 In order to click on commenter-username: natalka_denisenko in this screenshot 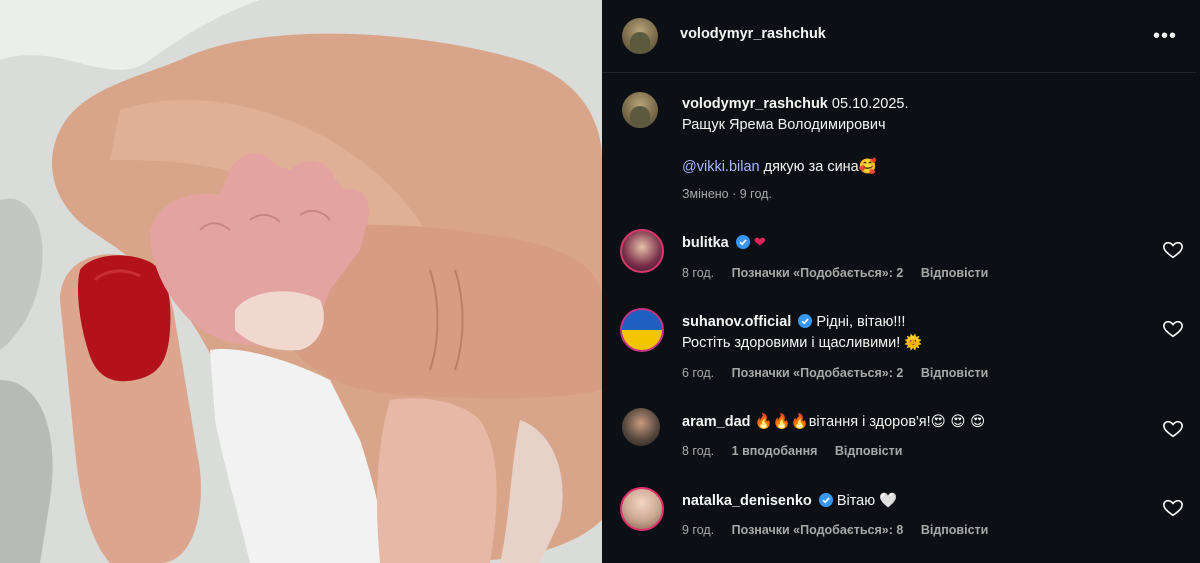, I will do `click(747, 501)`.